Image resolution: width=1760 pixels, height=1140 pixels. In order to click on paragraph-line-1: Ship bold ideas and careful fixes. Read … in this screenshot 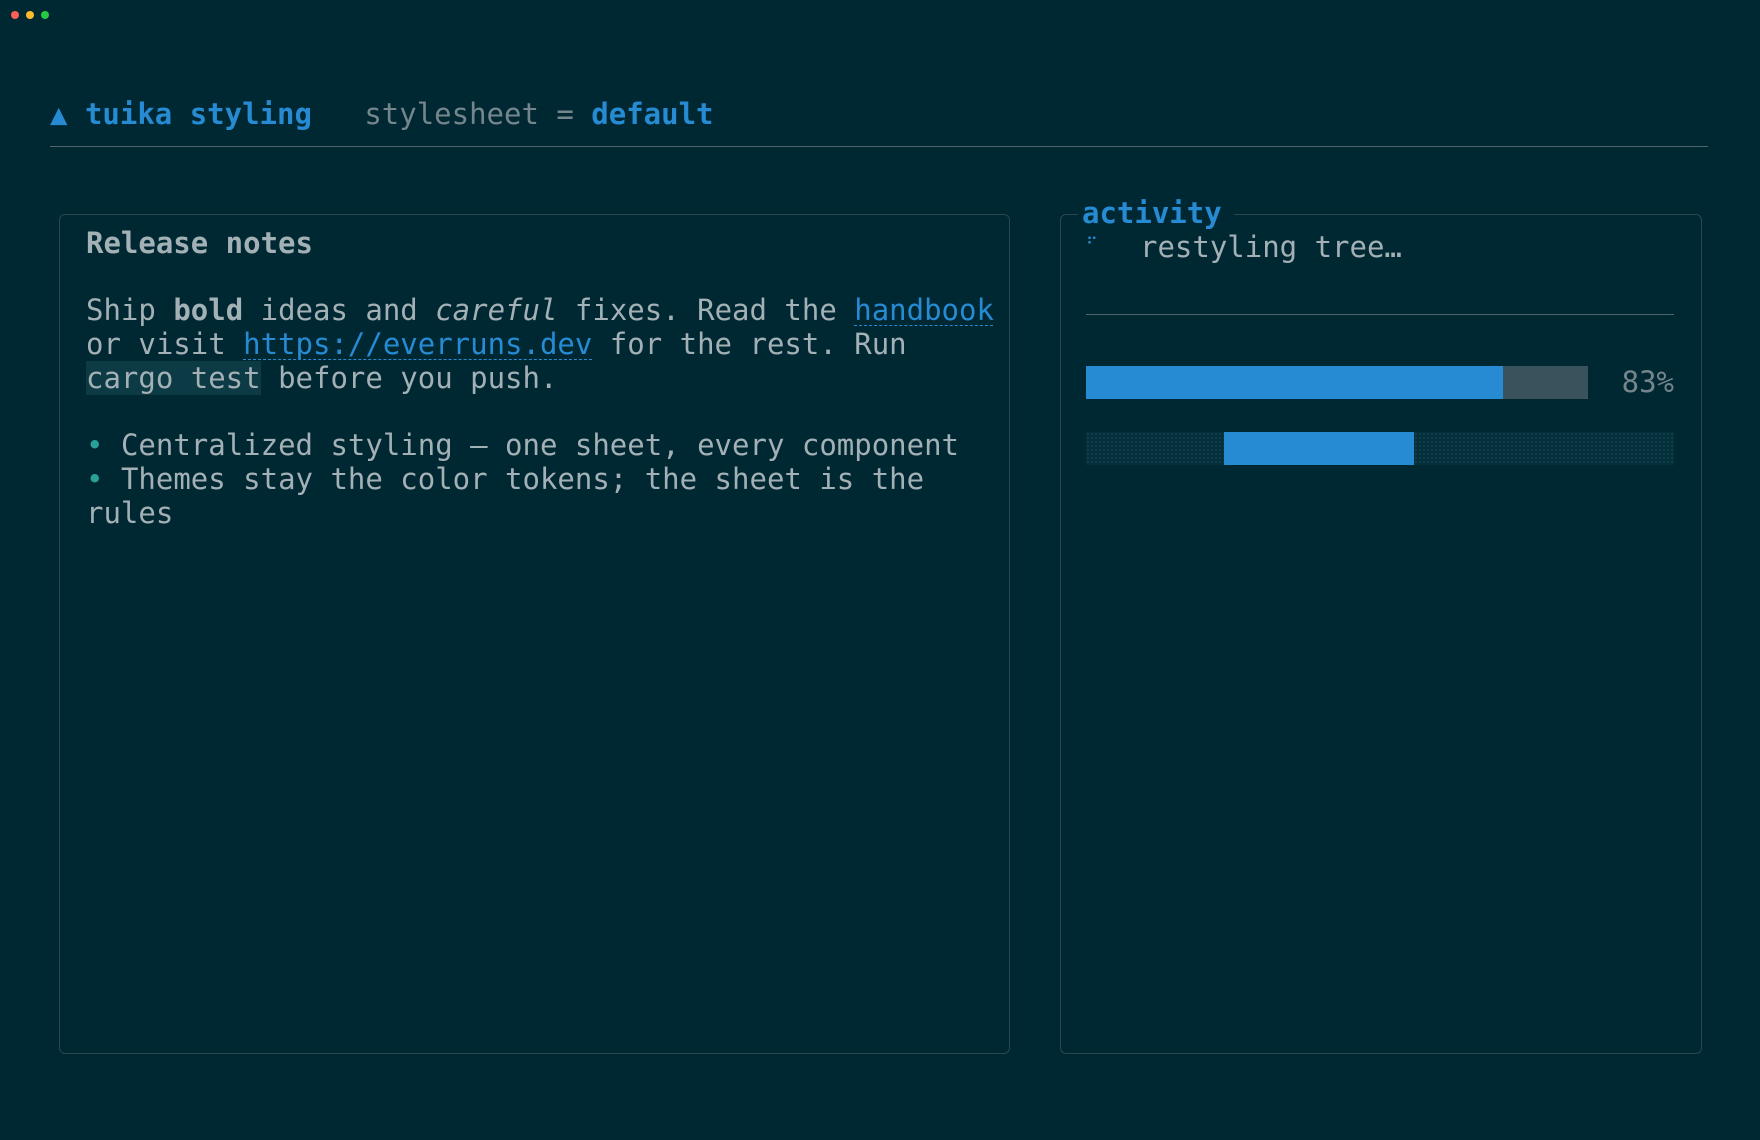, I will do `click(540, 310)`.